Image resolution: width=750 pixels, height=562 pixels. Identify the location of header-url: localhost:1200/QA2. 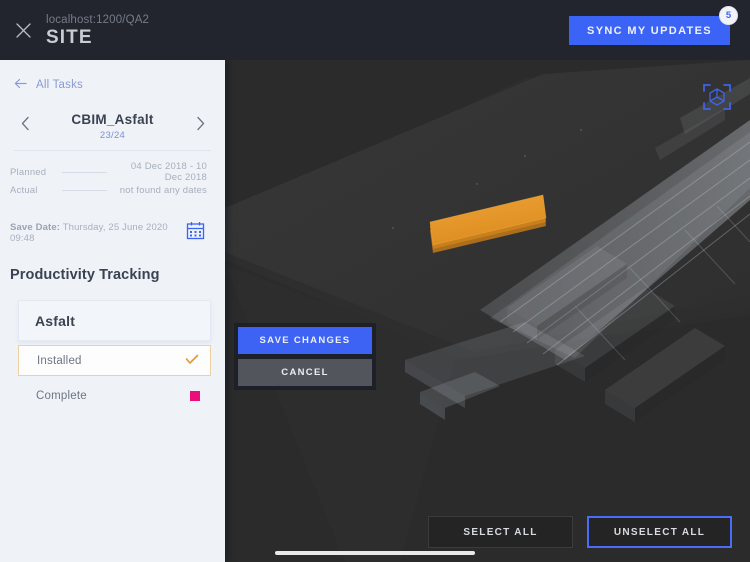
(98, 20).